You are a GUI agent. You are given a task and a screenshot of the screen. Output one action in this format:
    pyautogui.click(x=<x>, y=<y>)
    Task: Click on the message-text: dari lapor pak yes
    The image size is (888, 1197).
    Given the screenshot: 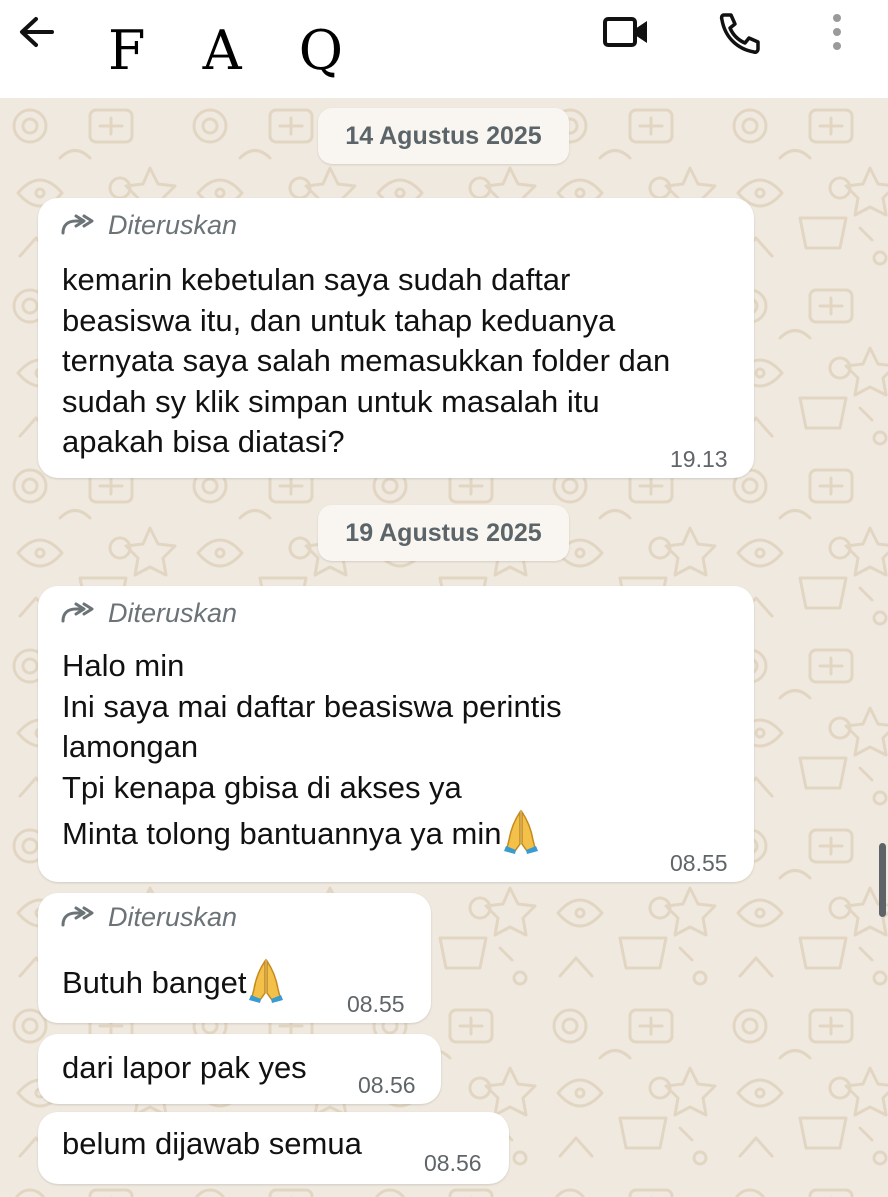 What is the action you would take?
    pyautogui.click(x=184, y=1067)
    